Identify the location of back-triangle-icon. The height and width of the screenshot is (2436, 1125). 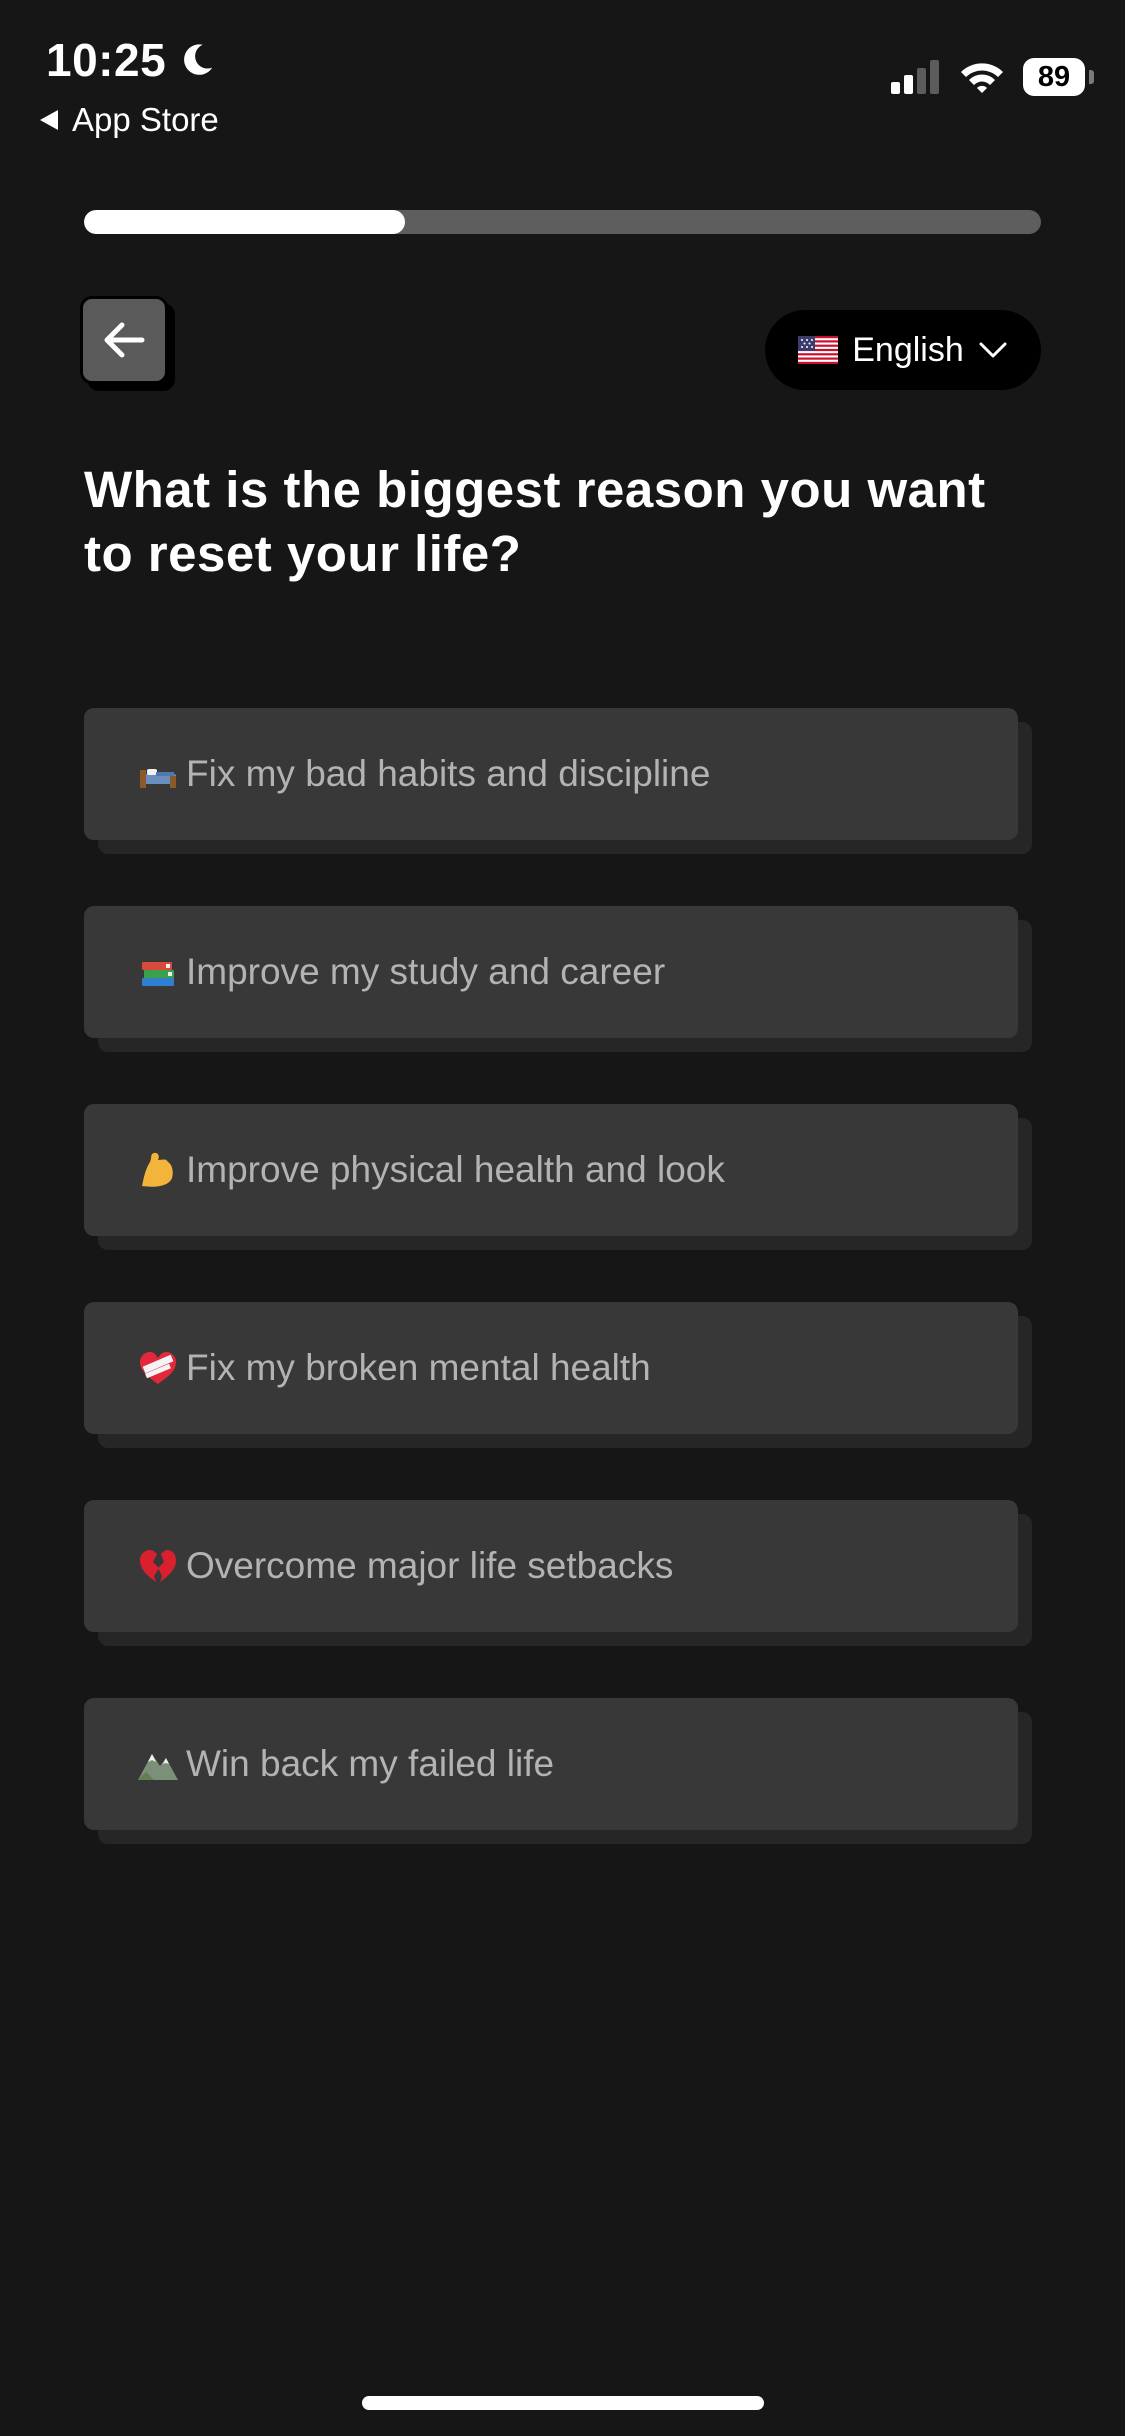
(49, 120).